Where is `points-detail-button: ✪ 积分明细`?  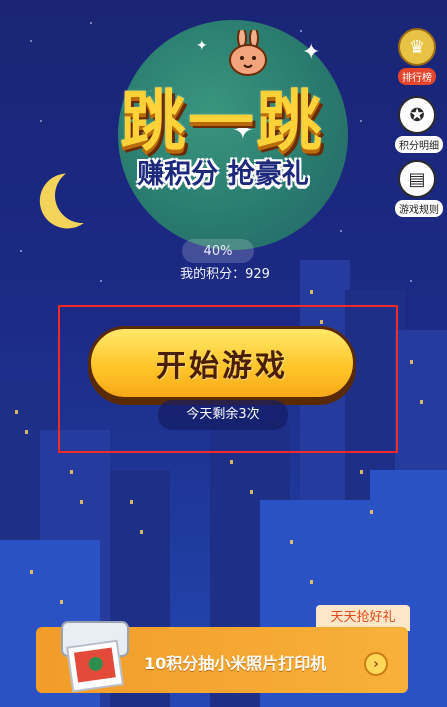 points-detail-button: ✪ 积分明细 is located at coordinates (419, 124).